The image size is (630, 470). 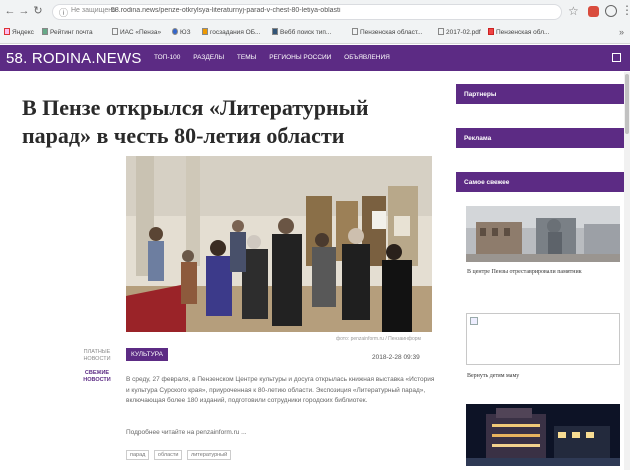 What do you see at coordinates (93, 10) in the screenshot?
I see `security-note: Не защищено` at bounding box center [93, 10].